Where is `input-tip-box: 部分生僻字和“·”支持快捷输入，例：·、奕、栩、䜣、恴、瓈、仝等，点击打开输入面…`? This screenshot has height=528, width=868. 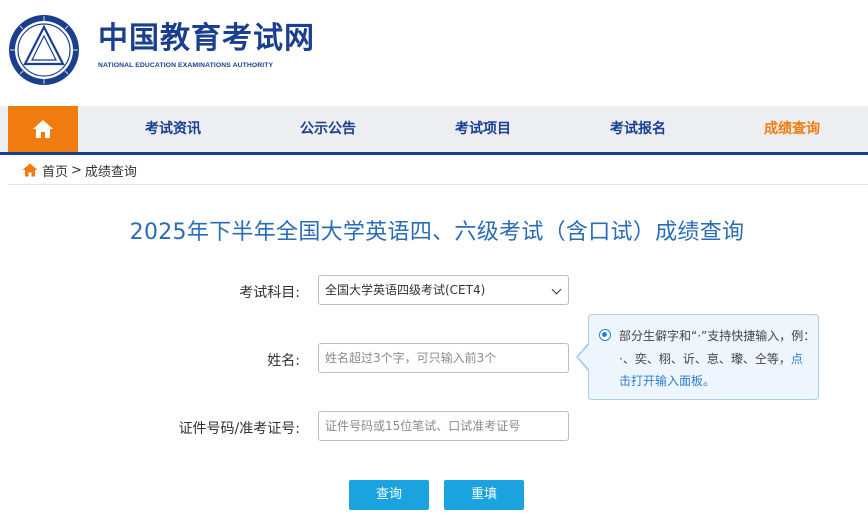 input-tip-box: 部分生僻字和“·”支持快捷输入，例：·、奕、栩、䜣、恴、瓈、仝等，点击打开输入面… is located at coordinates (703, 357).